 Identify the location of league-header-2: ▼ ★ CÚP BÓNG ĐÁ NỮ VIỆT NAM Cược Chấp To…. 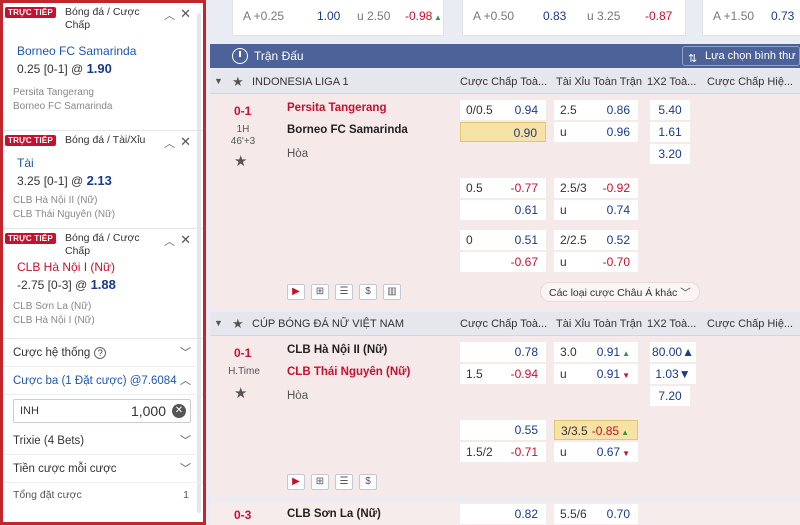
(505, 324).